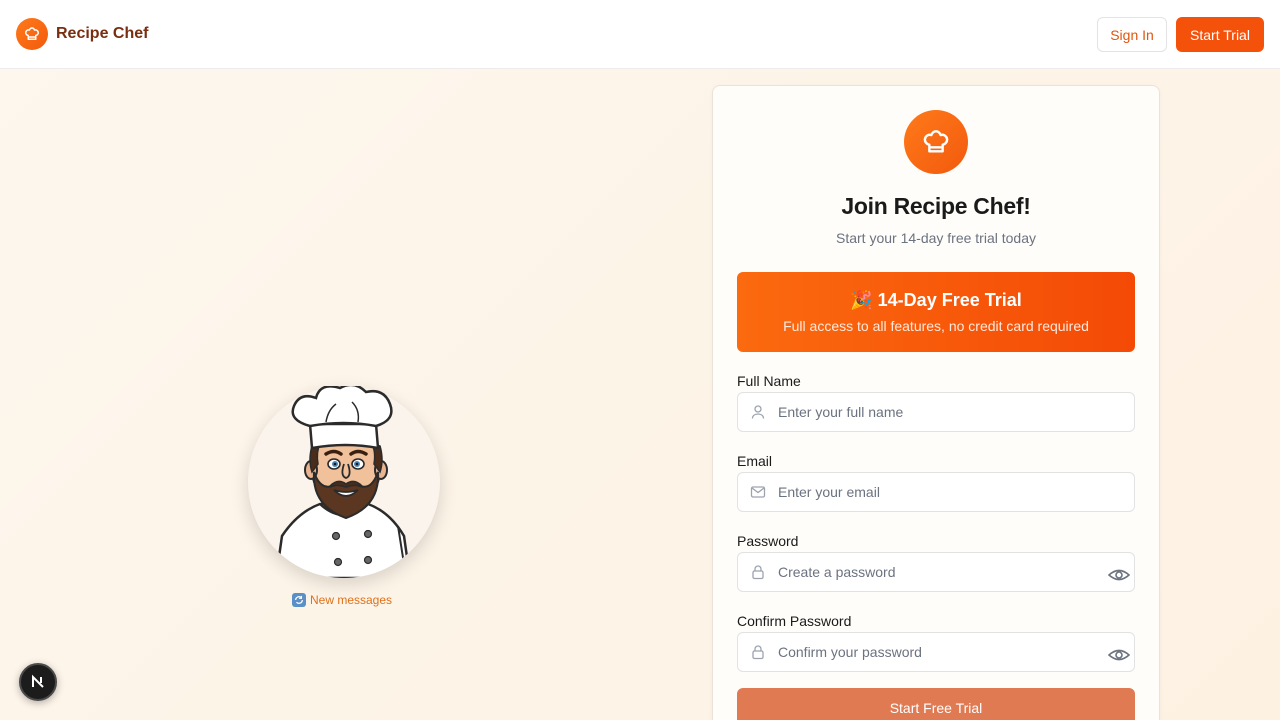 Image resolution: width=1280 pixels, height=720 pixels. I want to click on promo-title: 🎉 14-Day Free Trial, so click(936, 300).